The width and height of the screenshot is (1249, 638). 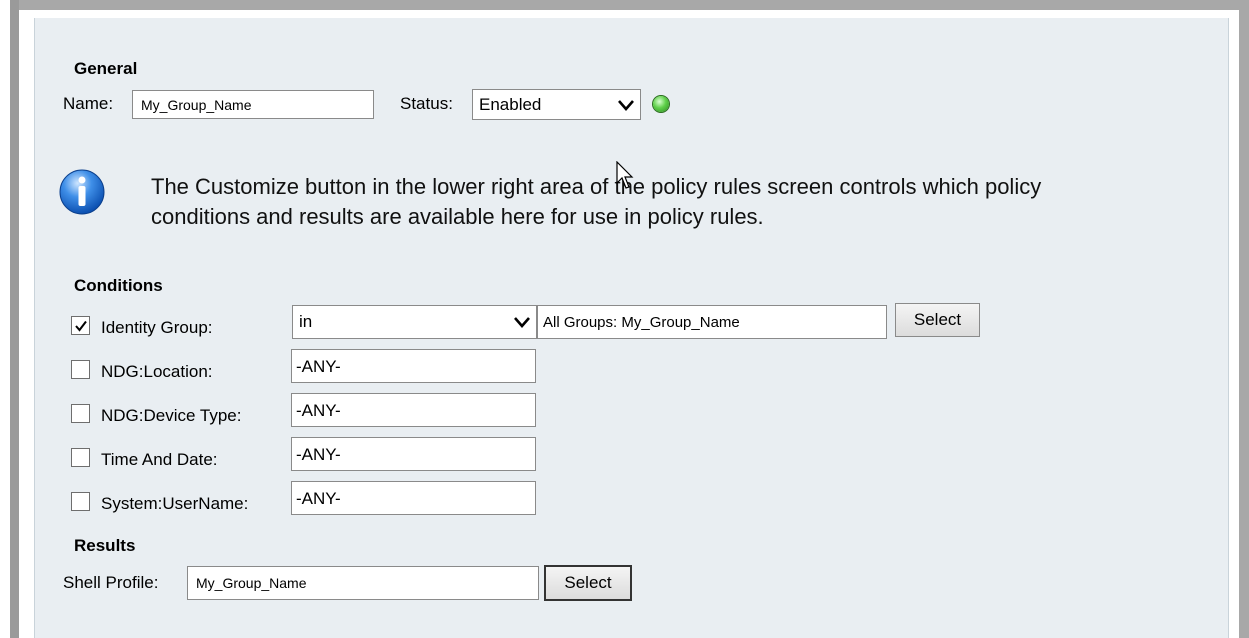 I want to click on status-select-value: Enabled, so click(x=510, y=104).